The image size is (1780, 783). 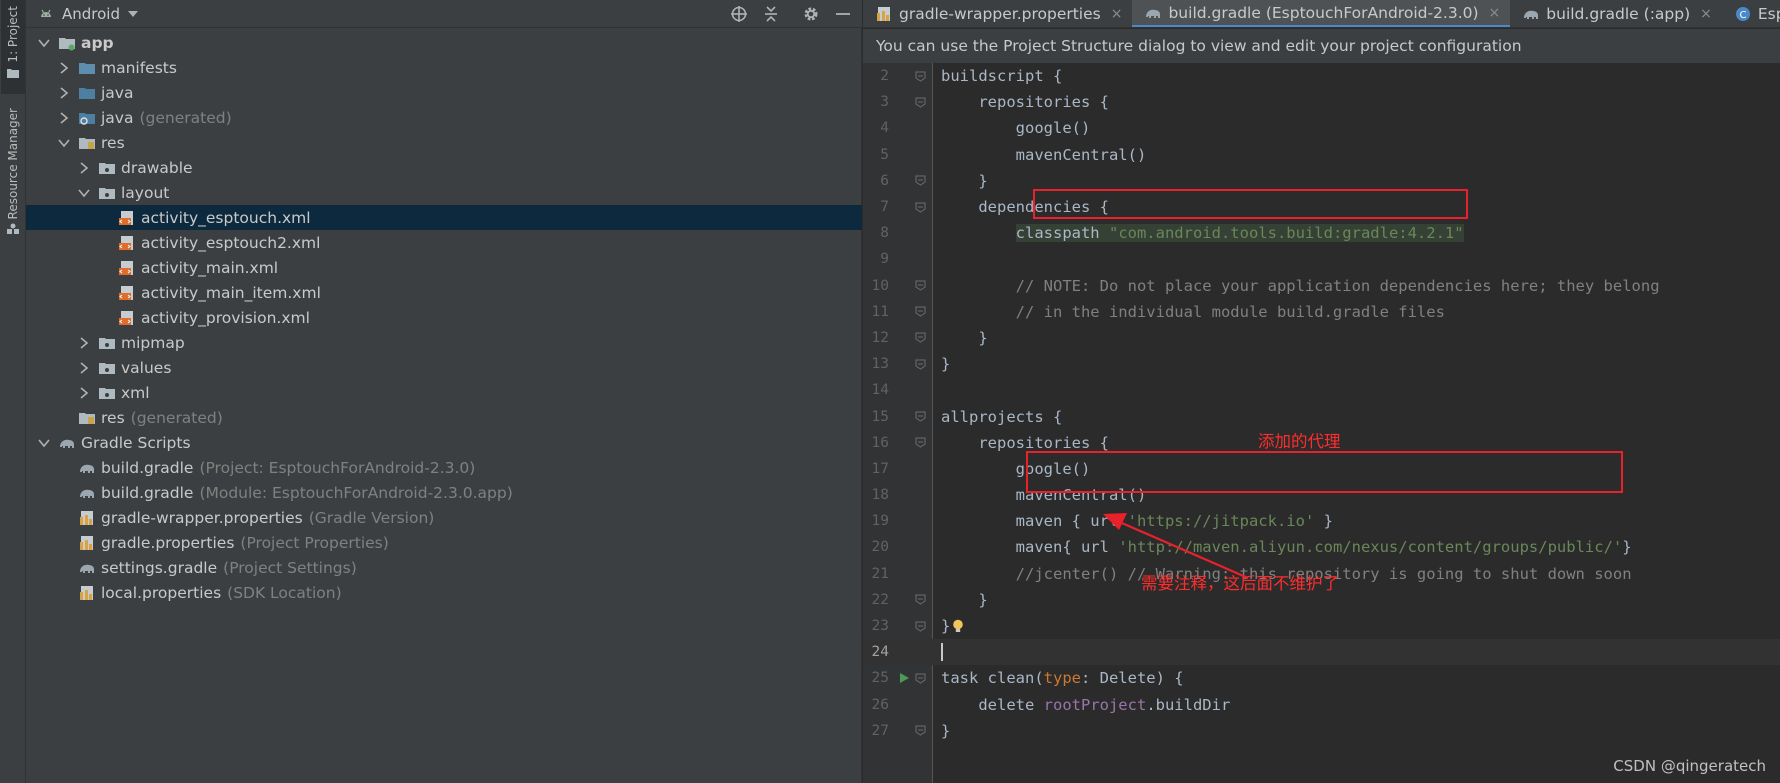 What do you see at coordinates (87, 418) in the screenshot?
I see `res-folder-icon` at bounding box center [87, 418].